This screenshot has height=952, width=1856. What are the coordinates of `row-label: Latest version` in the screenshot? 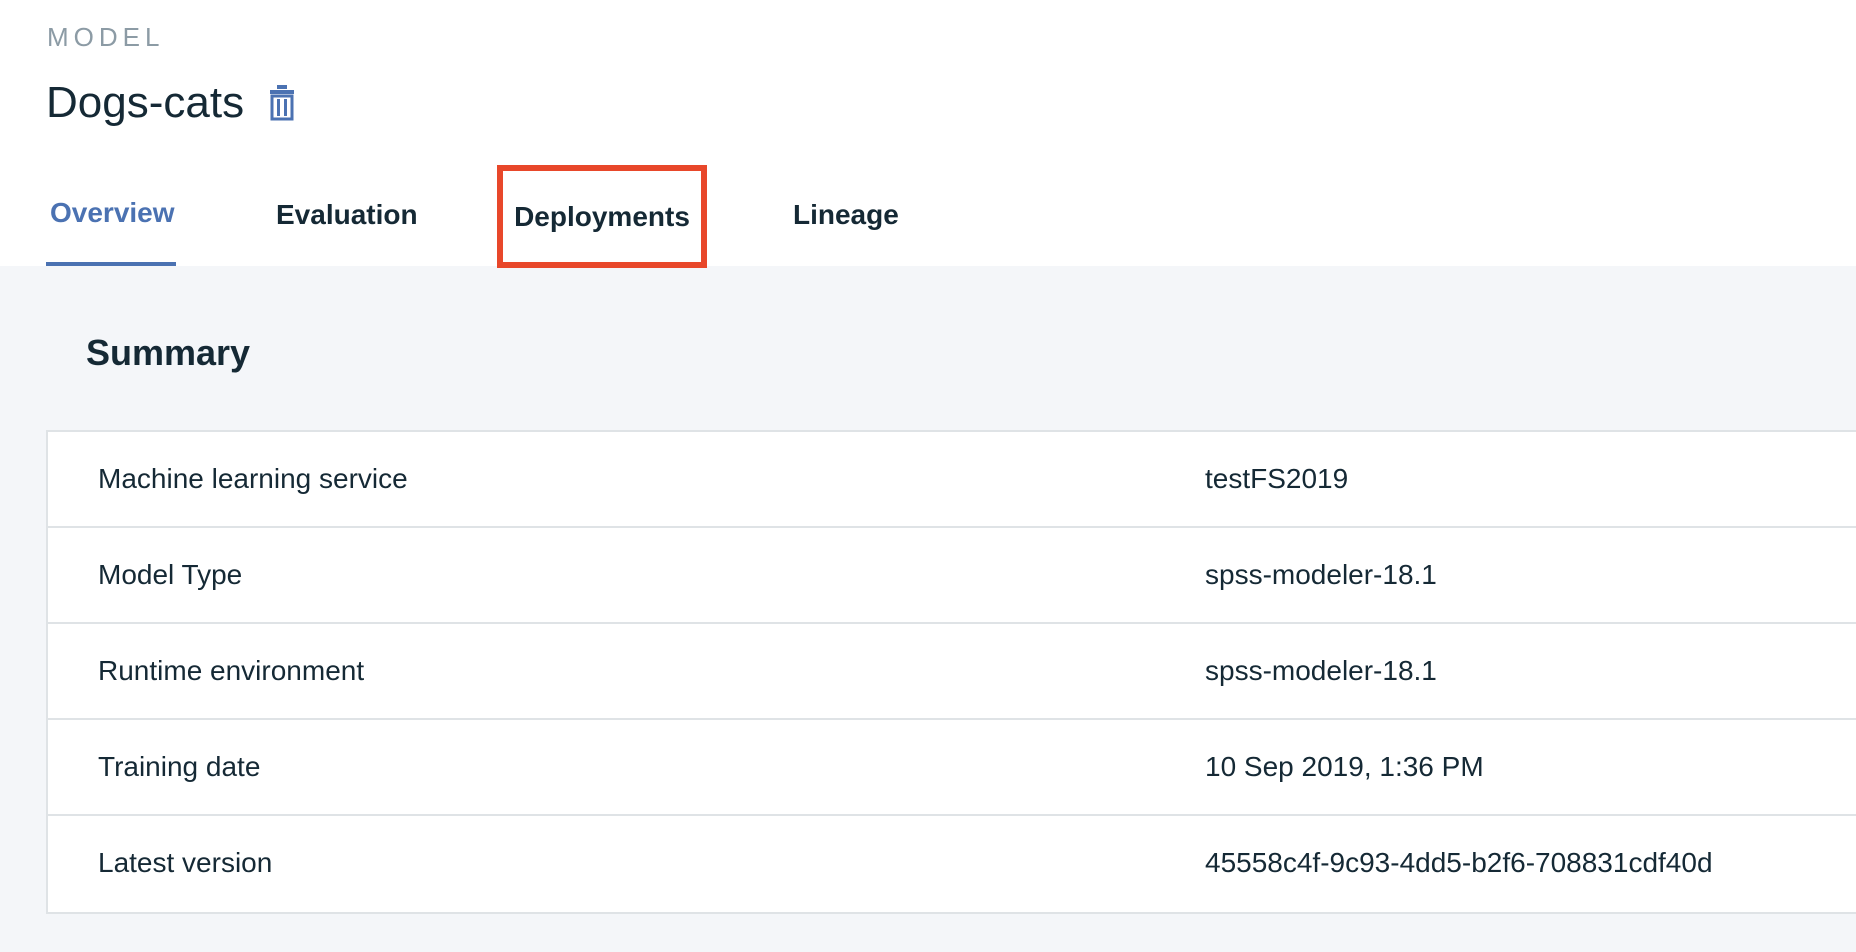 It's located at (185, 862).